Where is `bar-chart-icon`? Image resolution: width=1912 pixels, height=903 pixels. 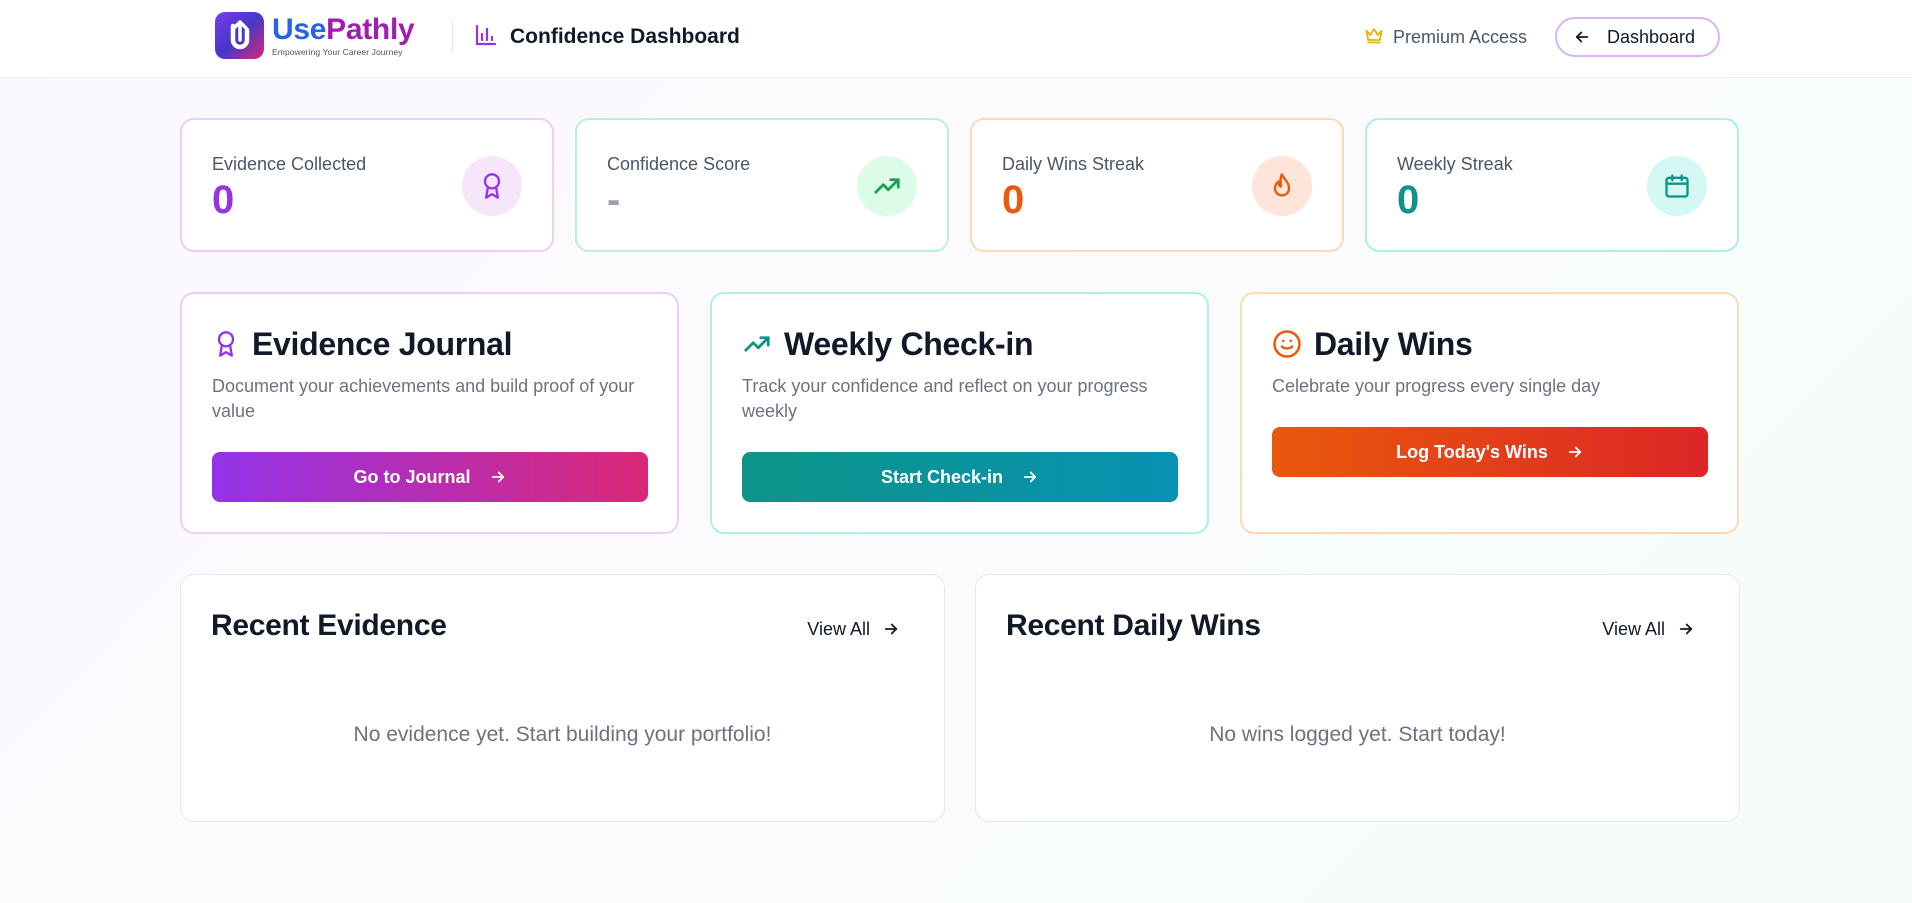 bar-chart-icon is located at coordinates (486, 37).